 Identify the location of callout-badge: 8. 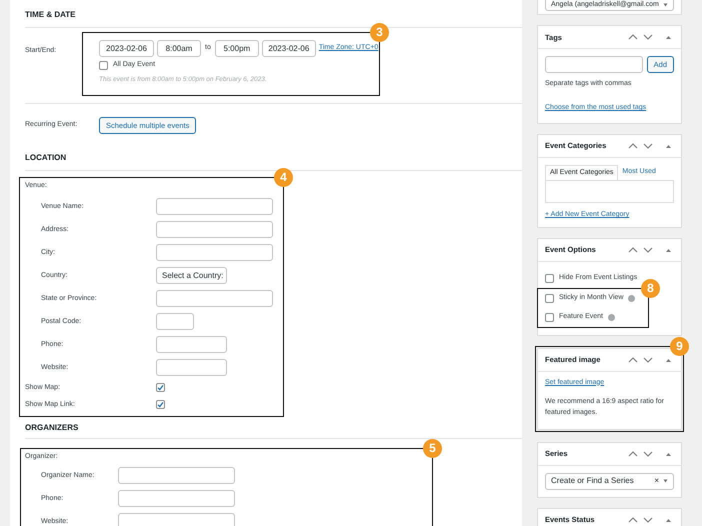
(650, 288).